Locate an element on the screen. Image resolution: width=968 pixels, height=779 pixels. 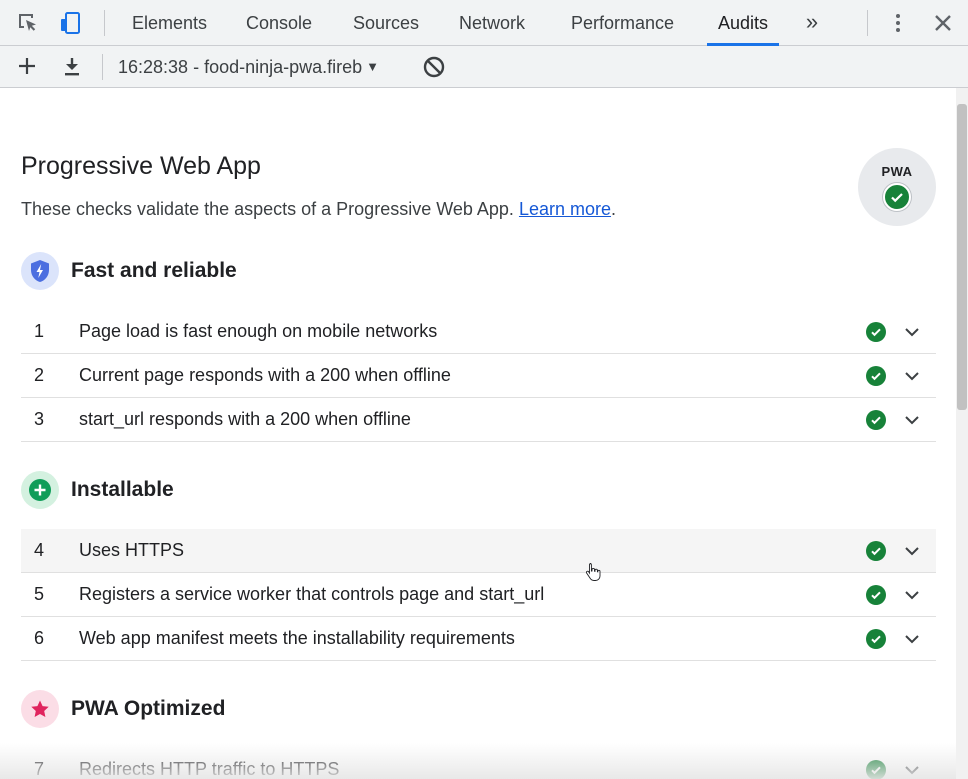
download-report-icon is located at coordinates (72, 66).